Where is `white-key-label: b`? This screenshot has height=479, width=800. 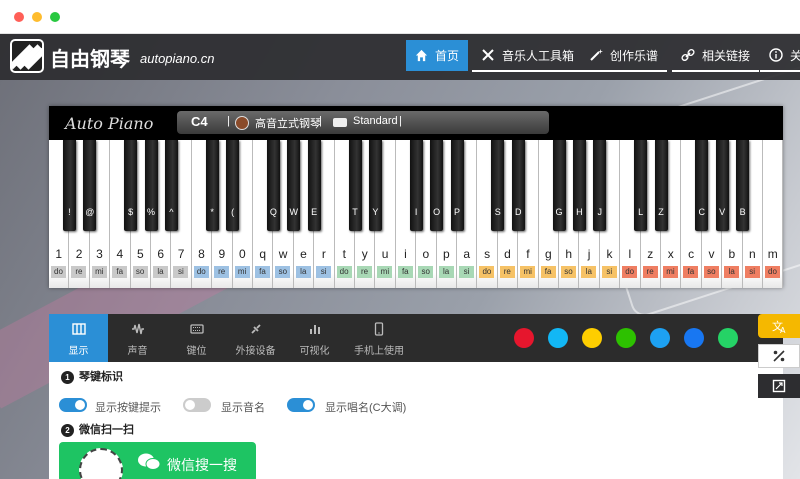
white-key-label: b is located at coordinates (732, 254).